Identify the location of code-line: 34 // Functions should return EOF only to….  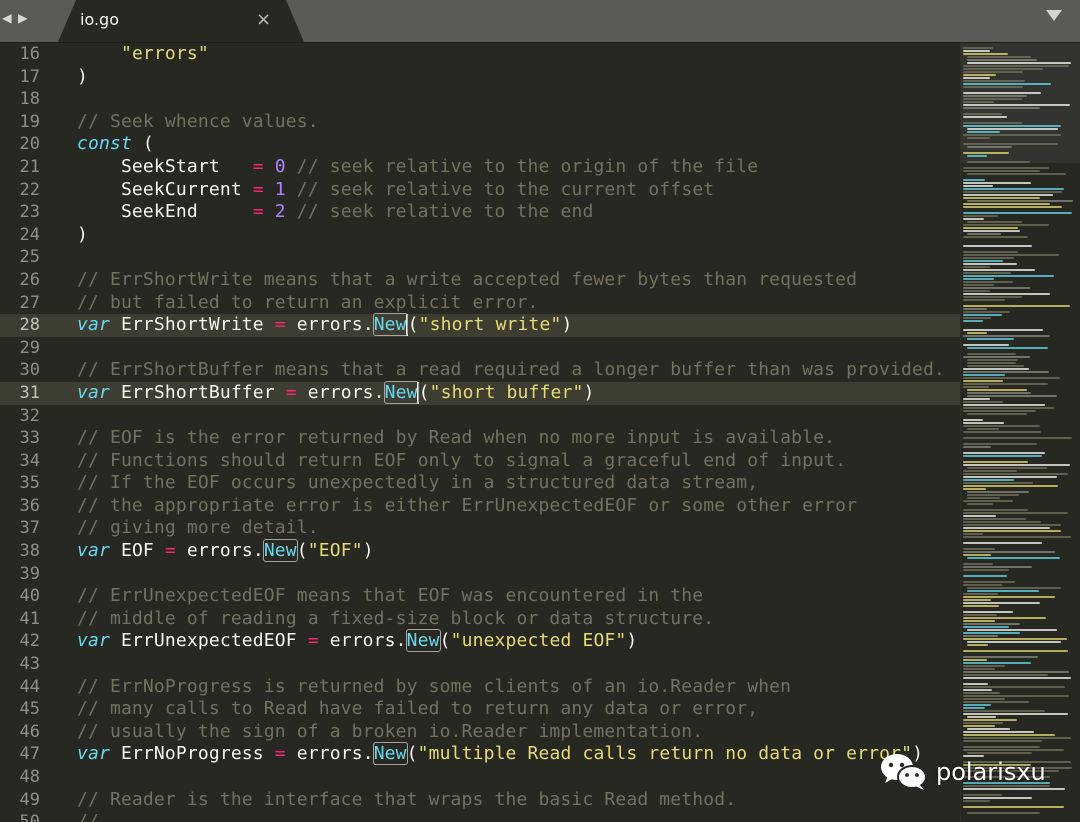
(480, 461).